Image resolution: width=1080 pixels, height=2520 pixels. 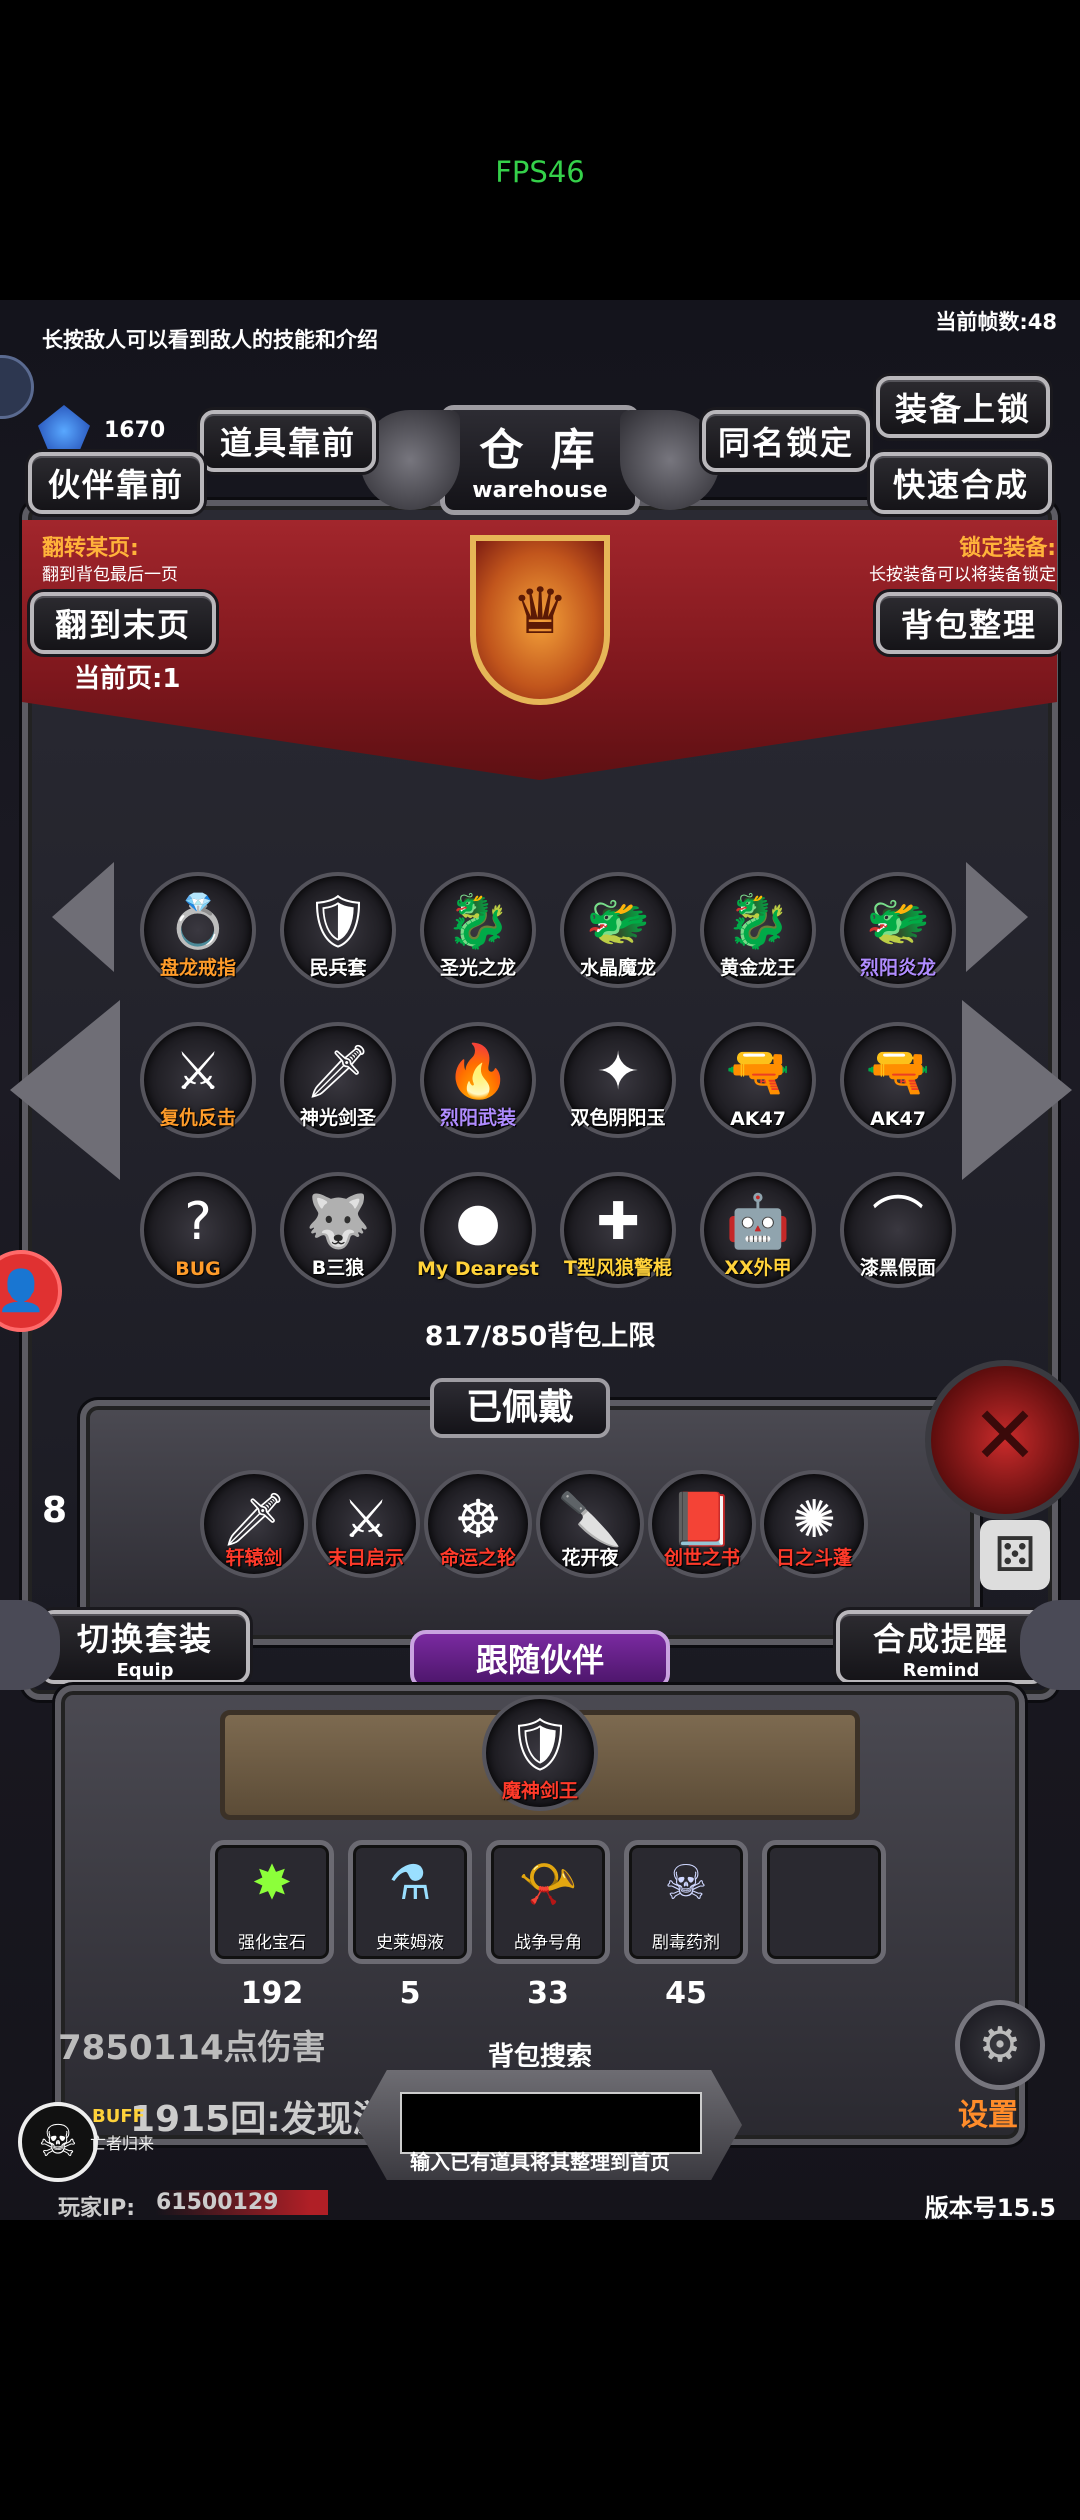 I want to click on item-name: 圣光之龙, so click(x=477, y=968).